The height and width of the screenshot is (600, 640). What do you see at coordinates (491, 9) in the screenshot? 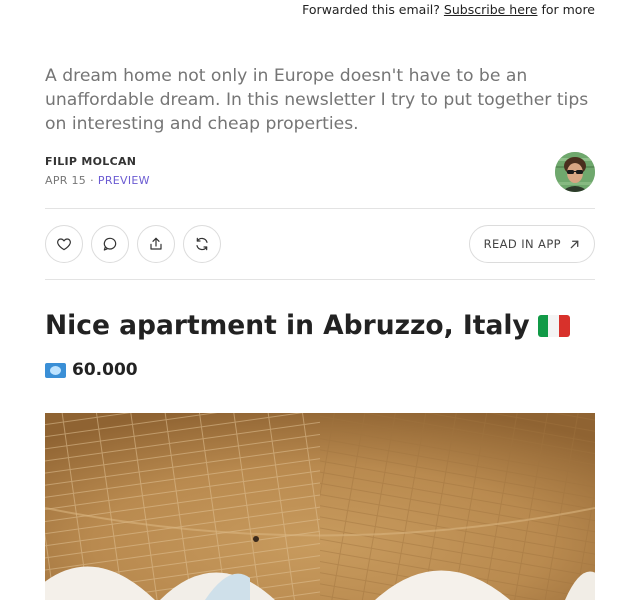
I see `subscribe-link: Subscribe here` at bounding box center [491, 9].